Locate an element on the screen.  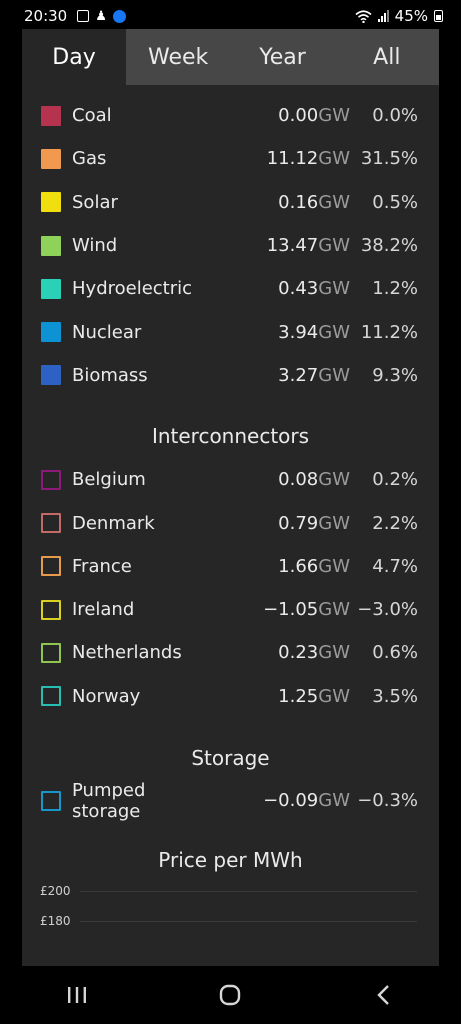
share-percent: 0.6% is located at coordinates (395, 653).